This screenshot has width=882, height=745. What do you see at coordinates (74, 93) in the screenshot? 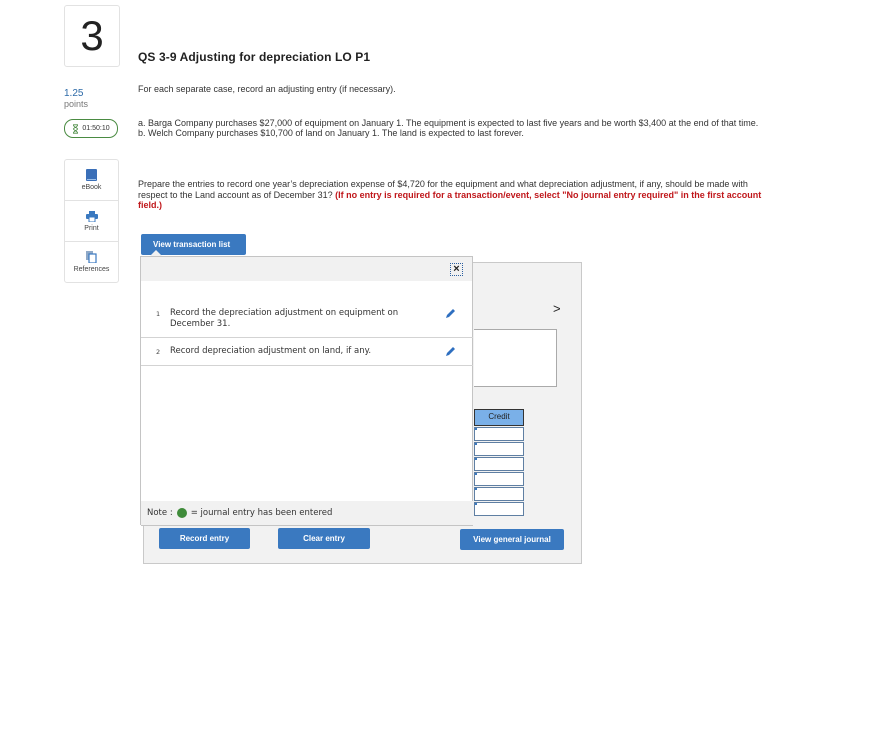
I see `points-value: 1.25` at bounding box center [74, 93].